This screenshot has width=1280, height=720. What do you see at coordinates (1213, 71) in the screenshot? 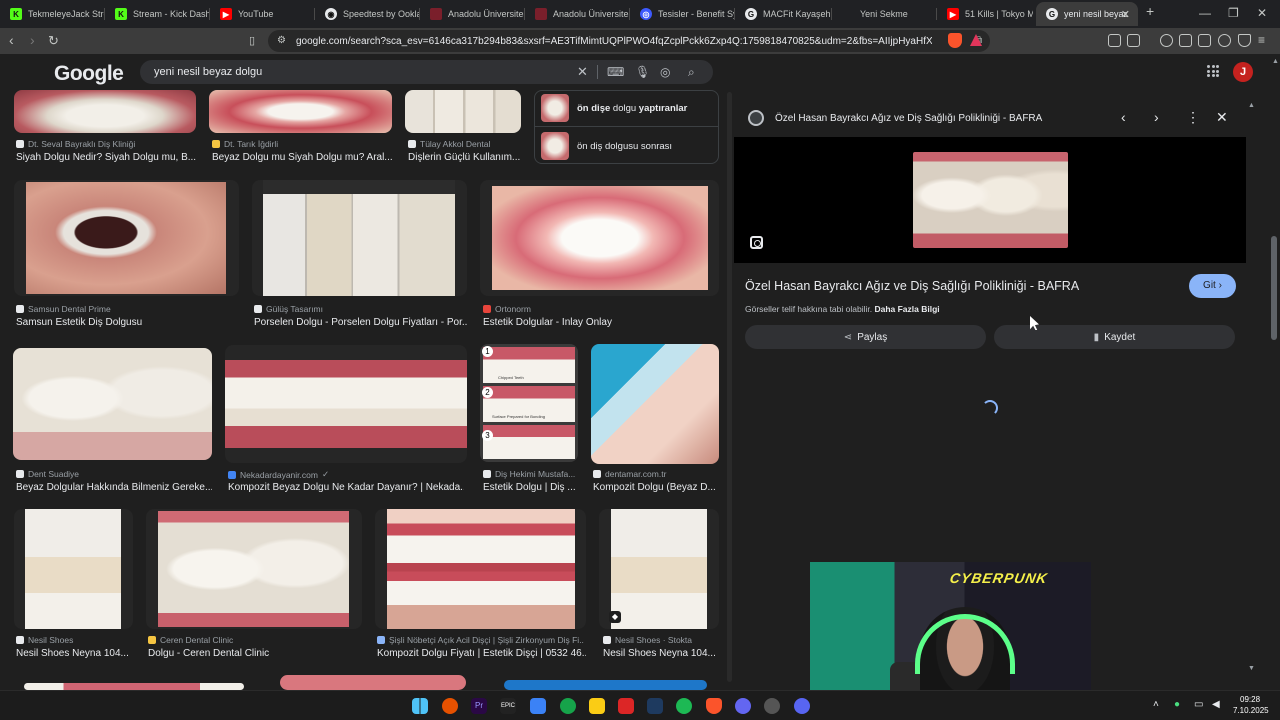
I see `google-apps-icon` at bounding box center [1213, 71].